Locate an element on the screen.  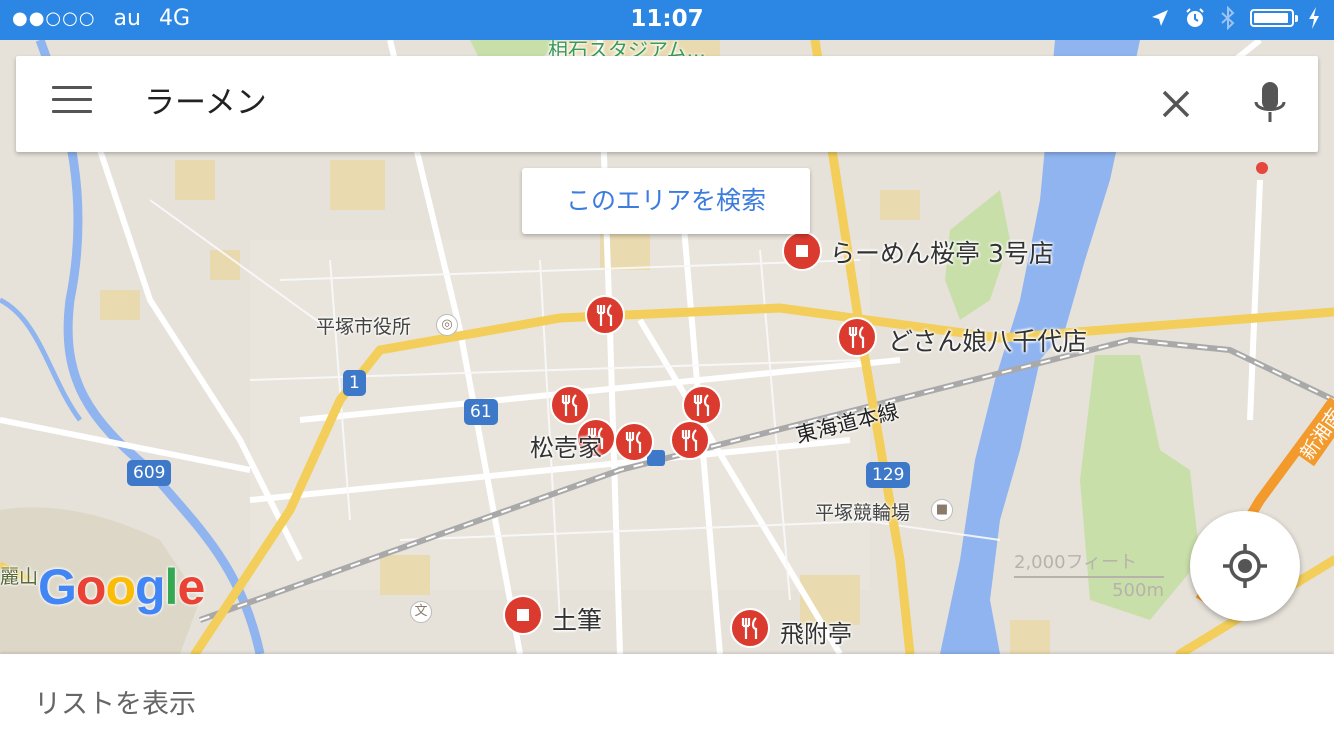
search-this-area-button: このエリアを検索 is located at coordinates (666, 201).